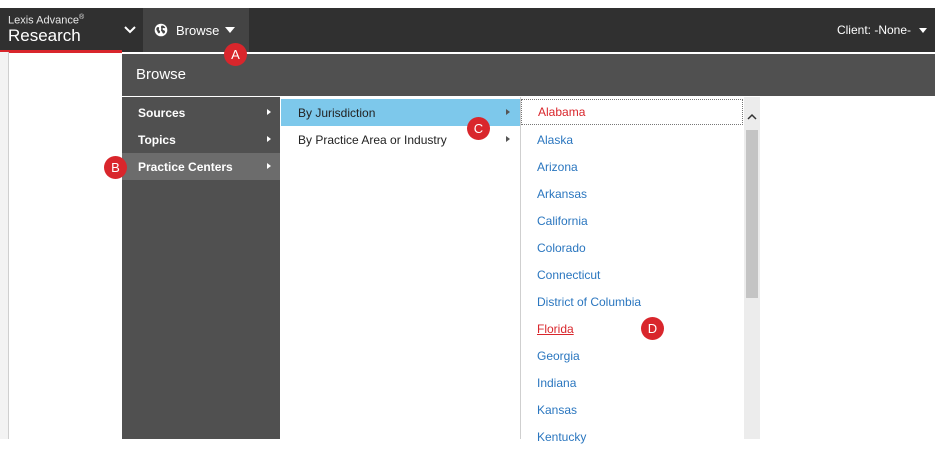  What do you see at coordinates (652, 328) in the screenshot?
I see `callout-badge-d: D` at bounding box center [652, 328].